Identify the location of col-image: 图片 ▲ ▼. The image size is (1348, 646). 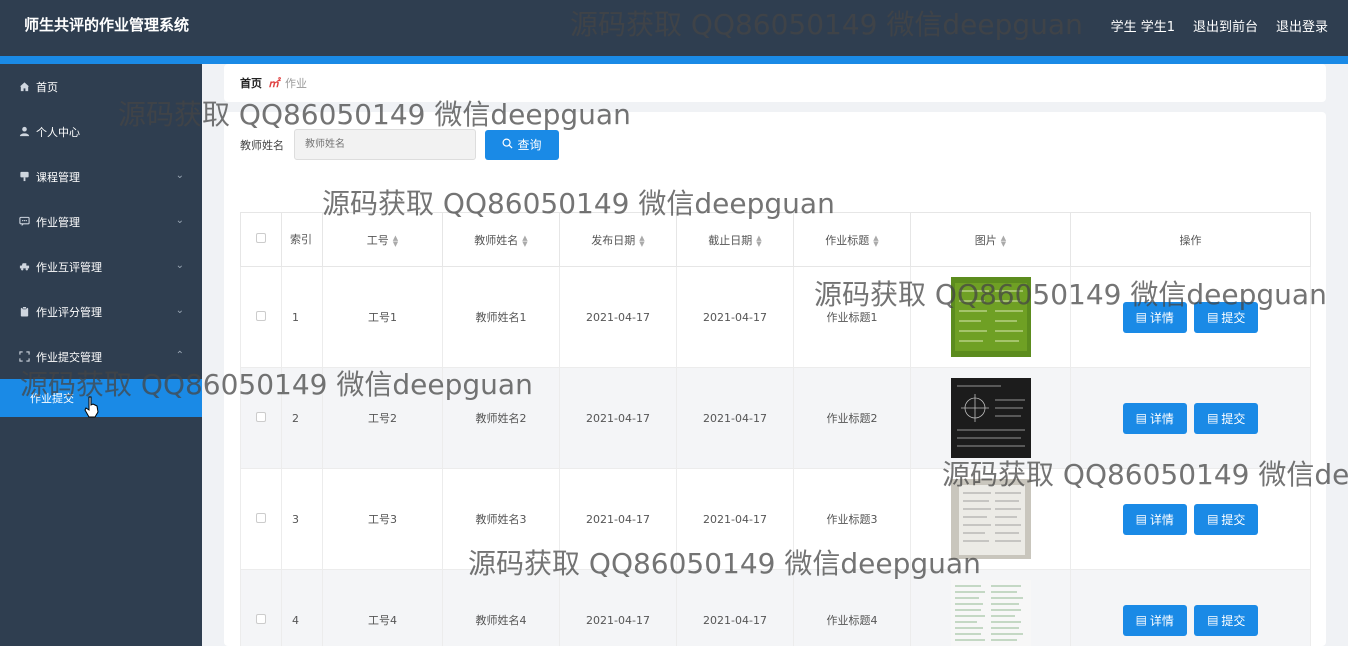
(990, 239).